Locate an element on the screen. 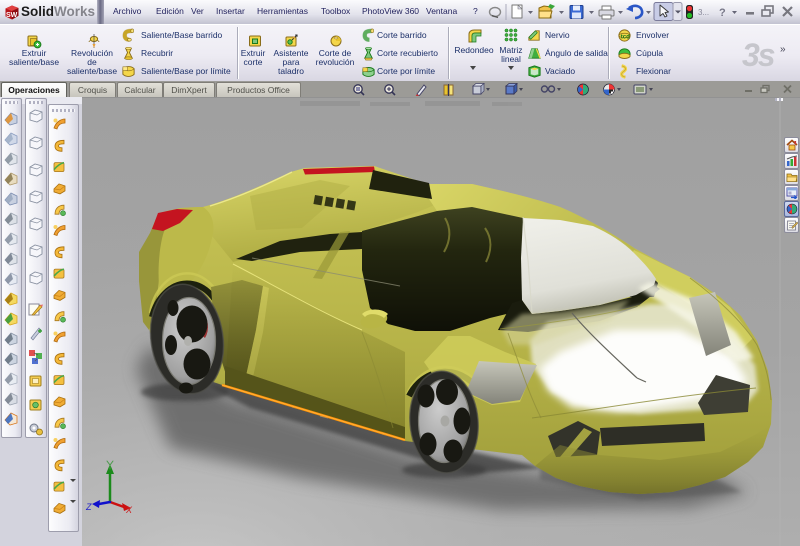 This screenshot has width=800, height=546. svg-text: SW is located at coordinates (12, 15).